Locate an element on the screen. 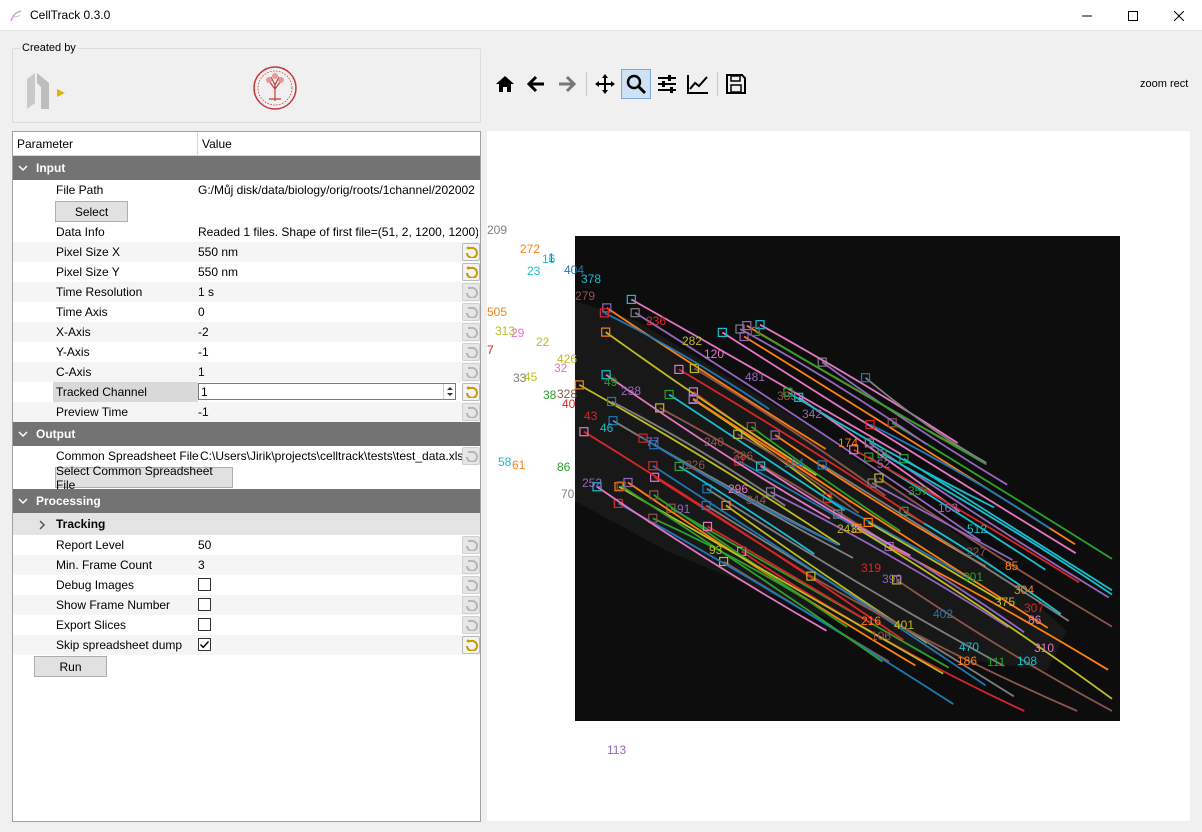 This screenshot has height=832, width=1202. save-button is located at coordinates (736, 84).